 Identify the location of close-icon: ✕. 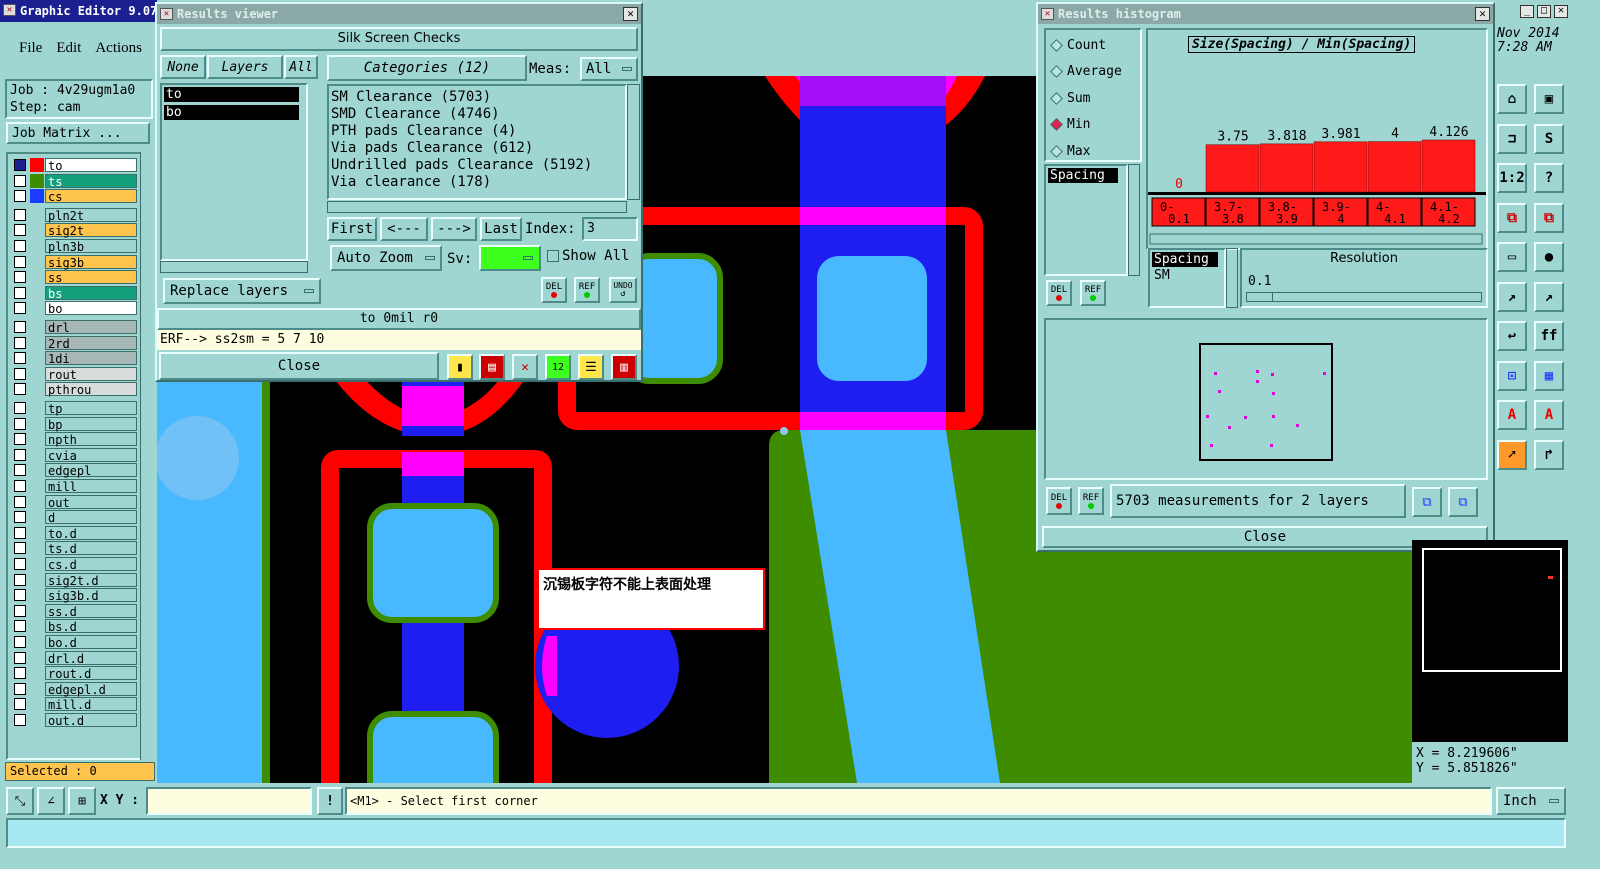
(630, 14).